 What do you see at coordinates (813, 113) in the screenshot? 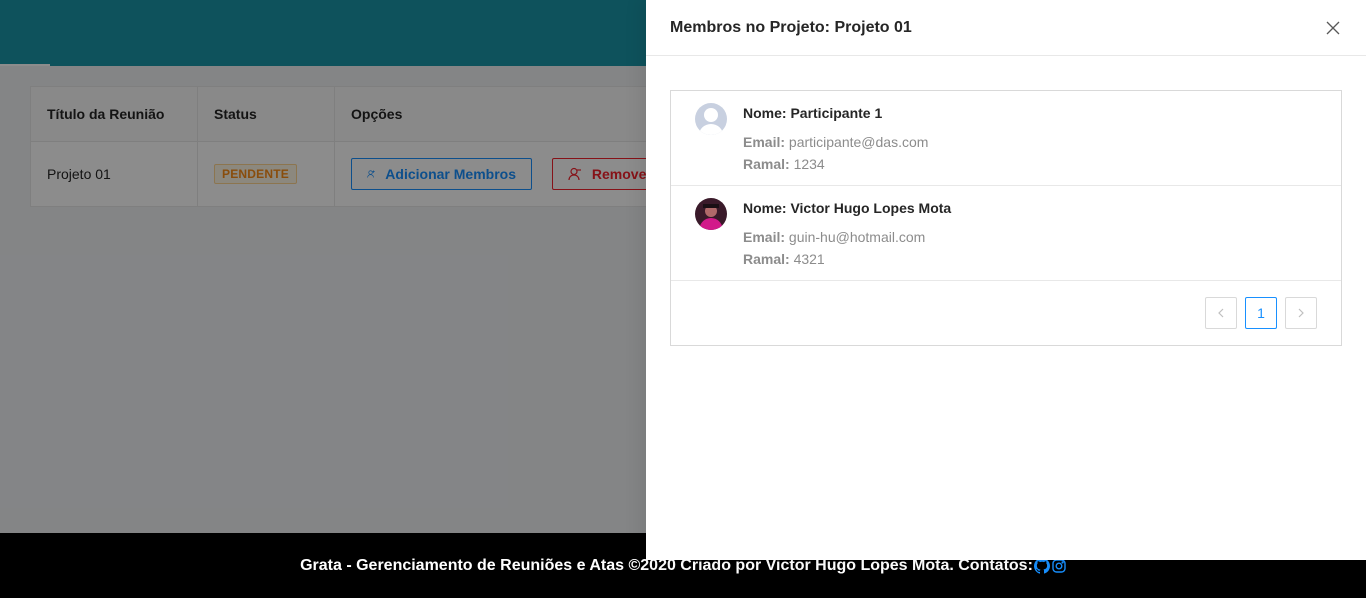
I see `member-name: Nome: Participante 1` at bounding box center [813, 113].